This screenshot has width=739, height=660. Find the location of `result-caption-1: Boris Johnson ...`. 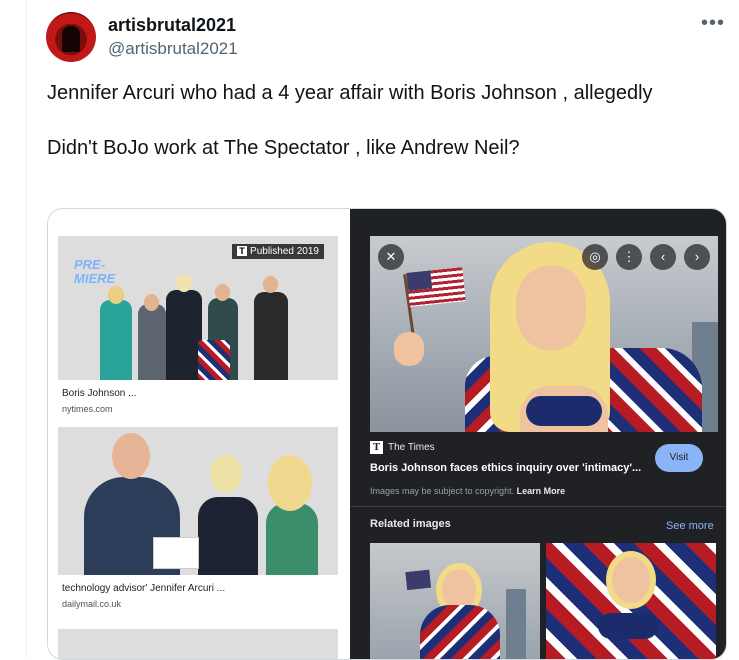

result-caption-1: Boris Johnson ... is located at coordinates (198, 393).